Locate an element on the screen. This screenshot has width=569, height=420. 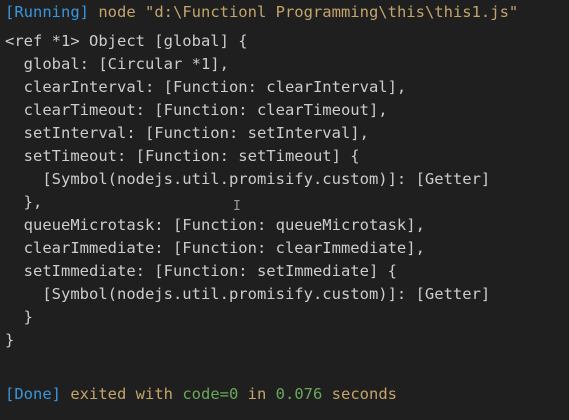
seconds-text: seconds is located at coordinates (359, 394).